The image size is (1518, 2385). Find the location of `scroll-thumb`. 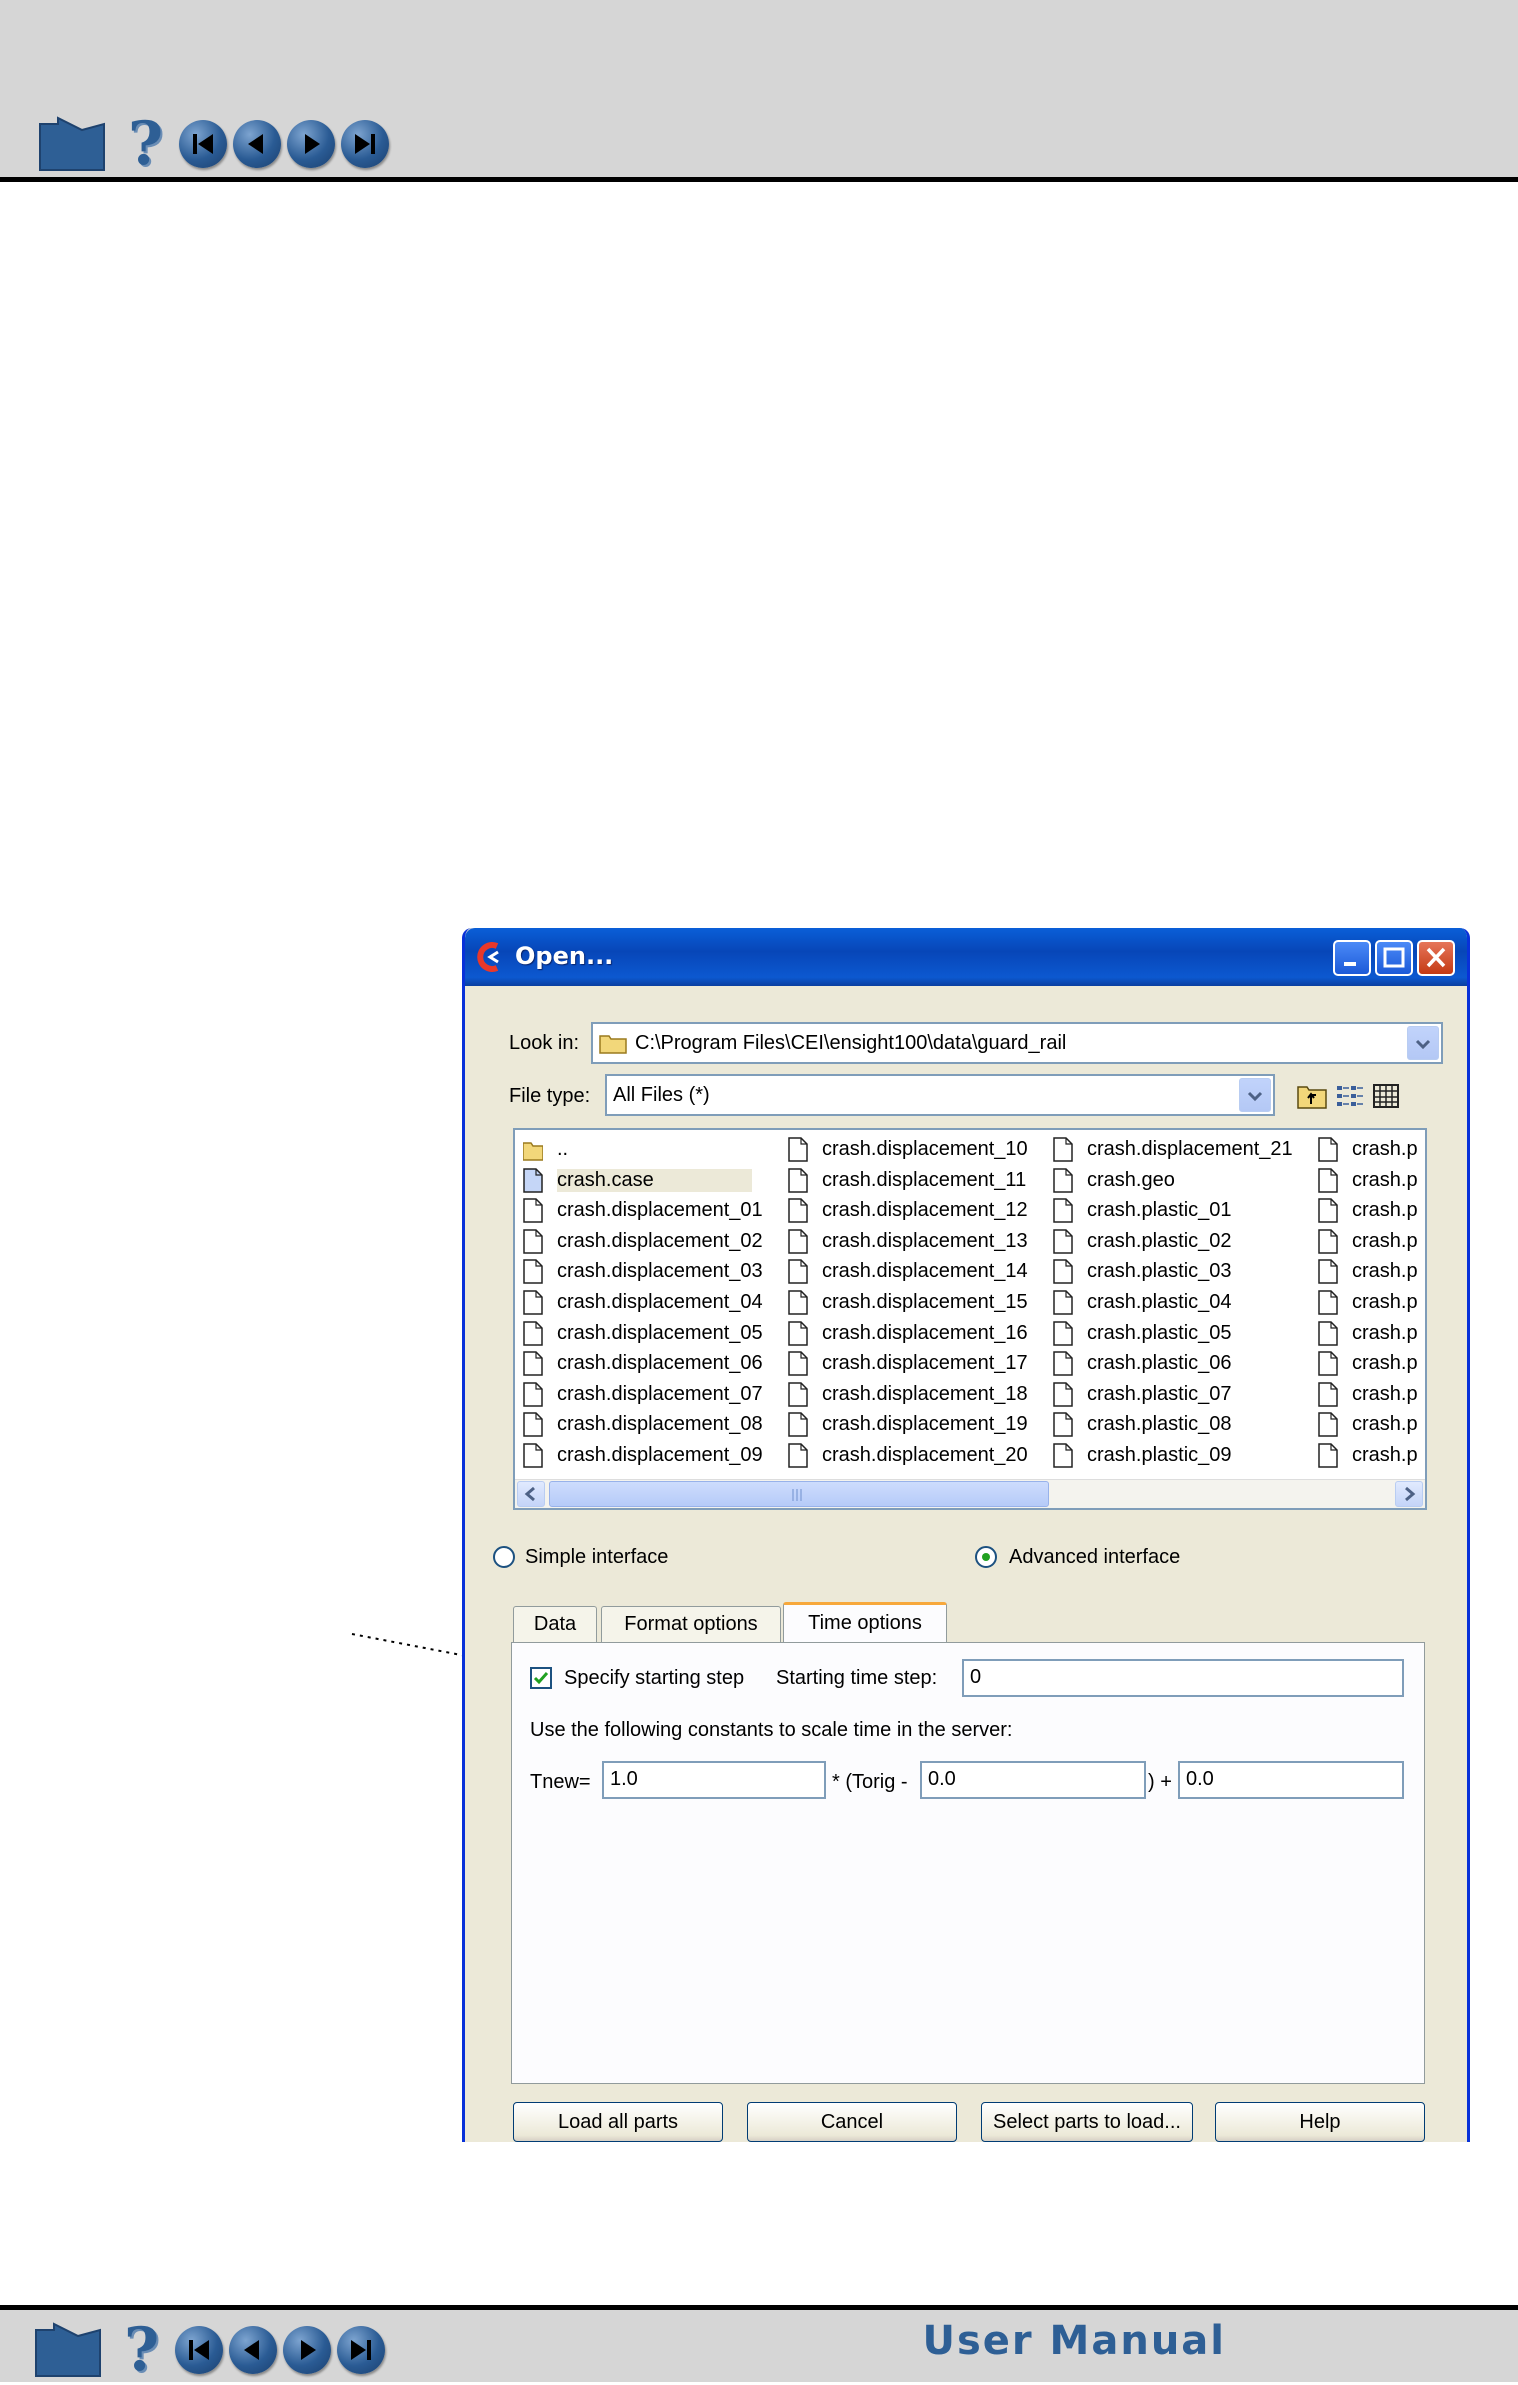

scroll-thumb is located at coordinates (799, 1494).